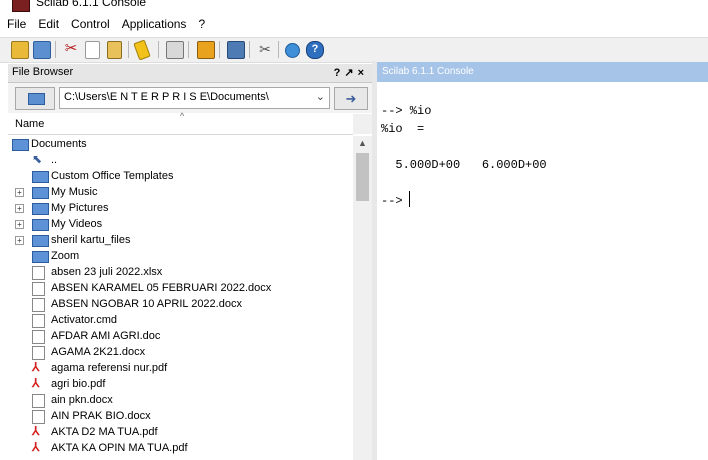 This screenshot has height=460, width=708. What do you see at coordinates (166, 97) in the screenshot?
I see `path-value: C:\Users\E N T E R P R I S E\Documents\` at bounding box center [166, 97].